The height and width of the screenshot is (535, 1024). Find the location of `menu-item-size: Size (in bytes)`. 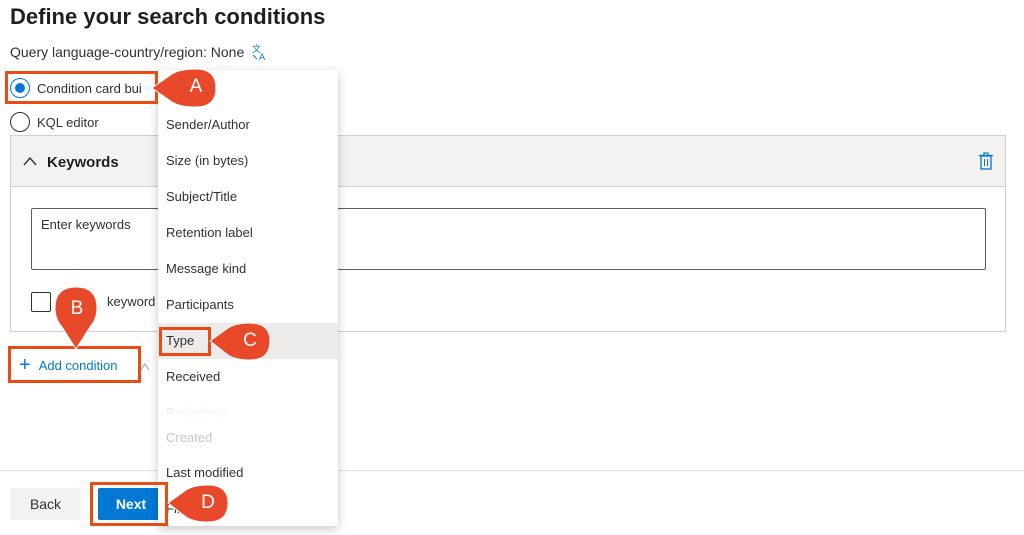

menu-item-size: Size (in bytes) is located at coordinates (248, 161).